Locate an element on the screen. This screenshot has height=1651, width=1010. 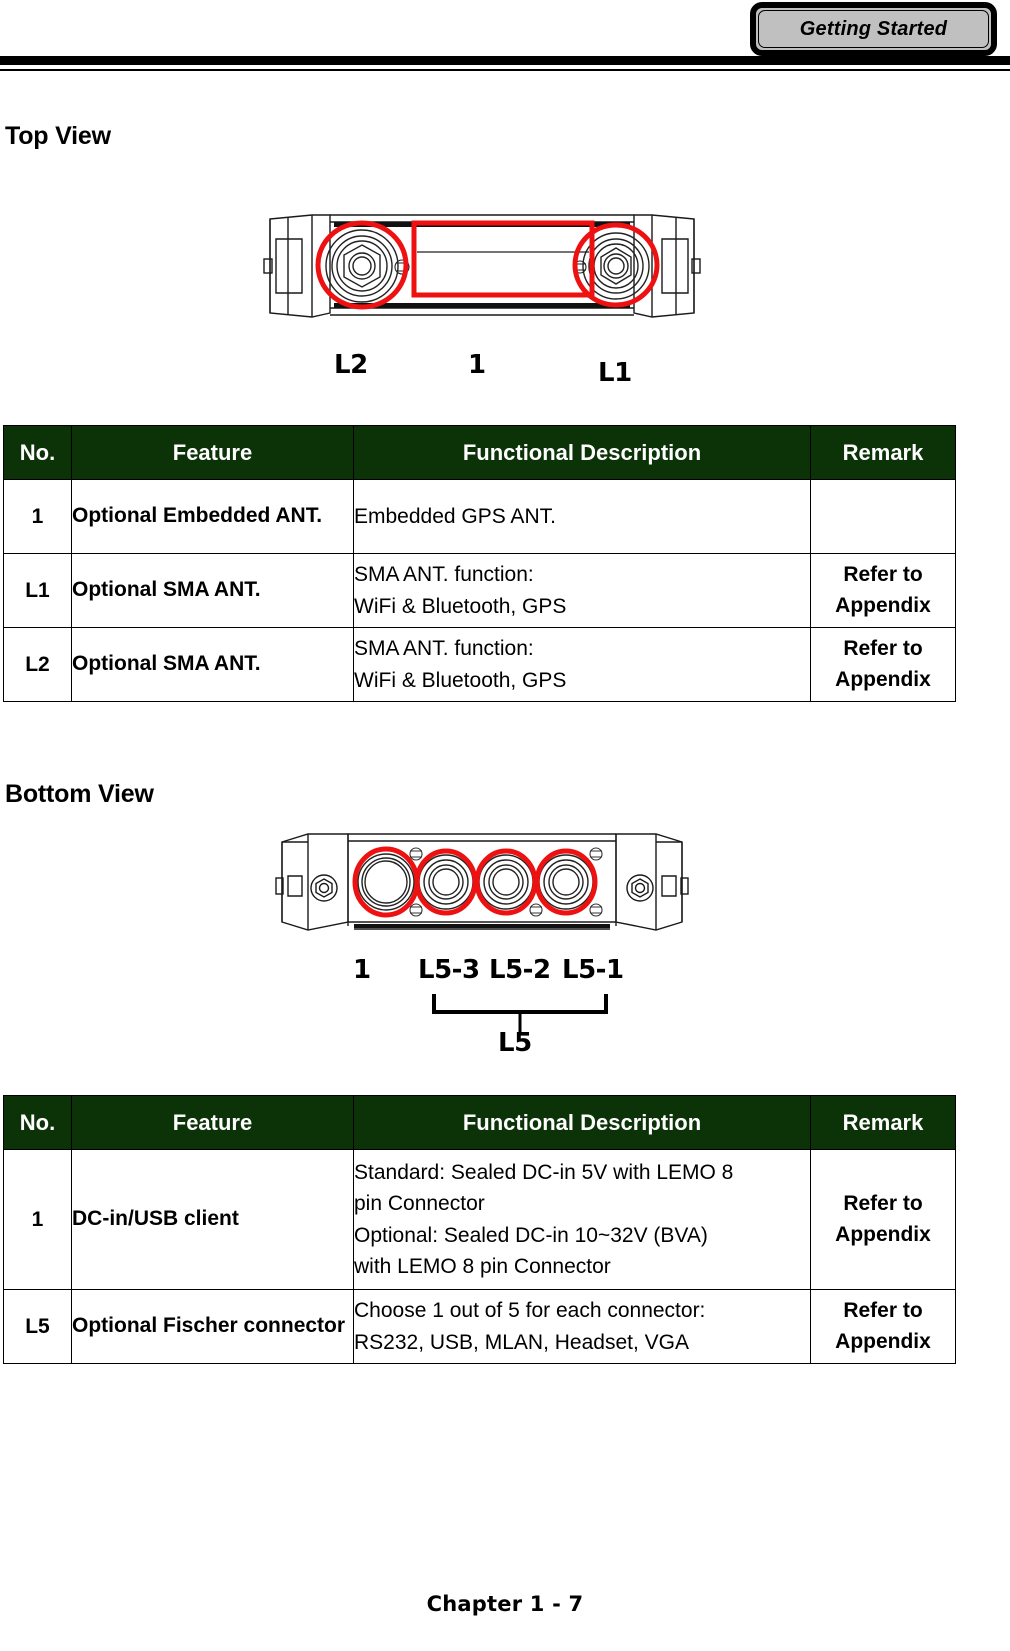
bottom-view-device-drawing is located at coordinates (482, 882).